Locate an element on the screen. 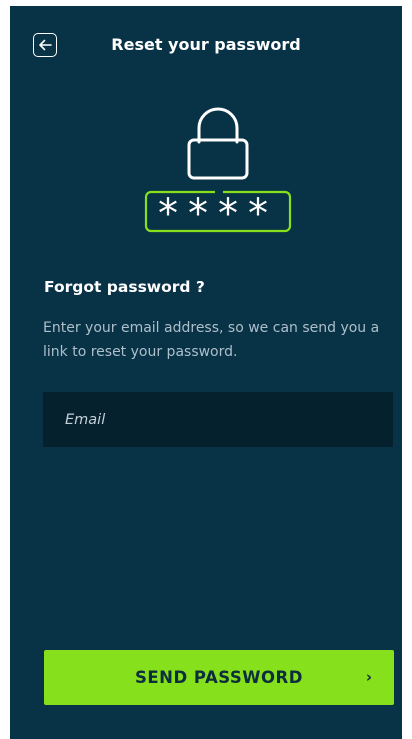 This screenshot has height=739, width=412. send-password-button: SEND PASSWORD › is located at coordinates (219, 677).